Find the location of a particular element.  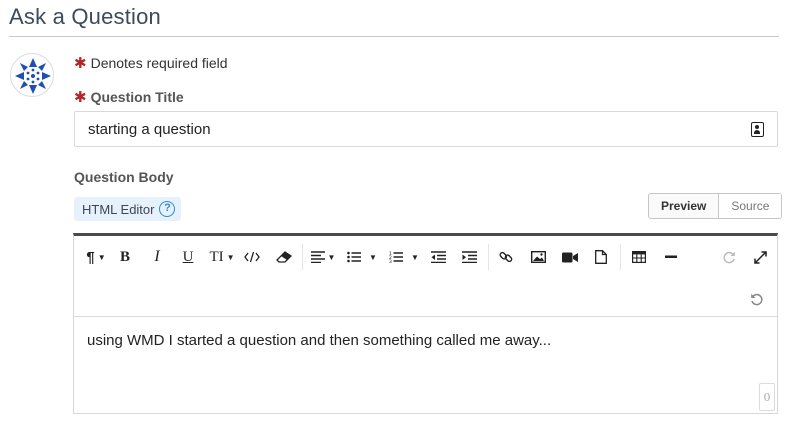

question-title-label-text: Question Title is located at coordinates (137, 97).